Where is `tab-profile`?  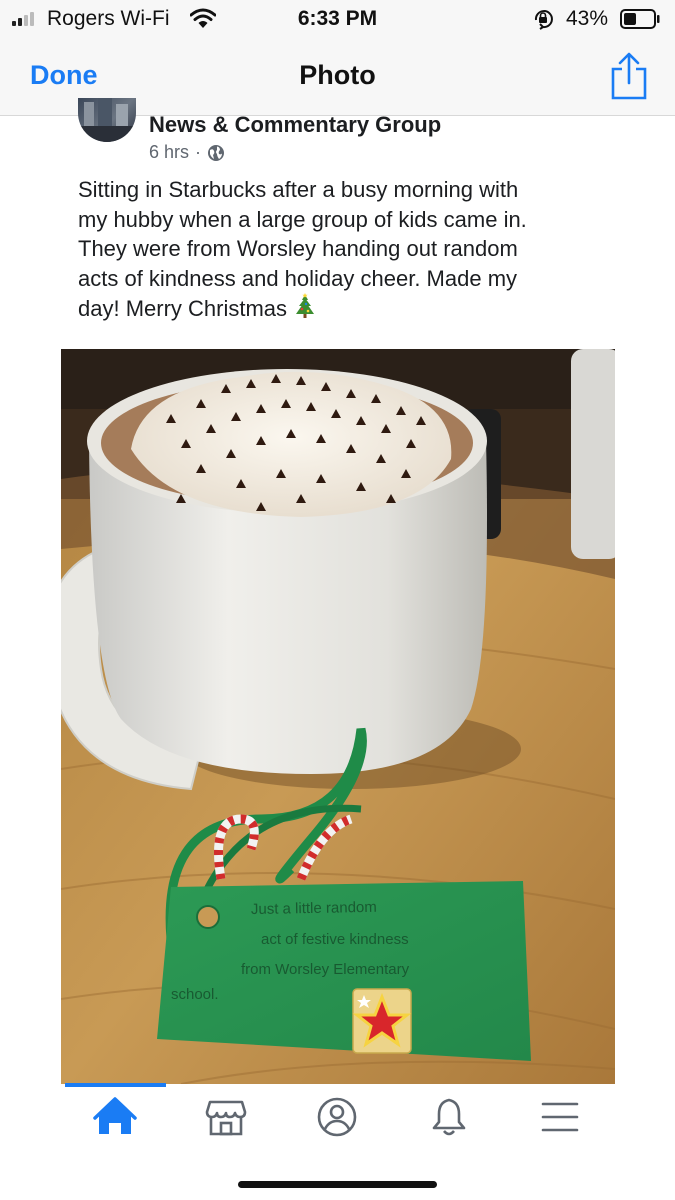
tab-profile is located at coordinates (337, 1117).